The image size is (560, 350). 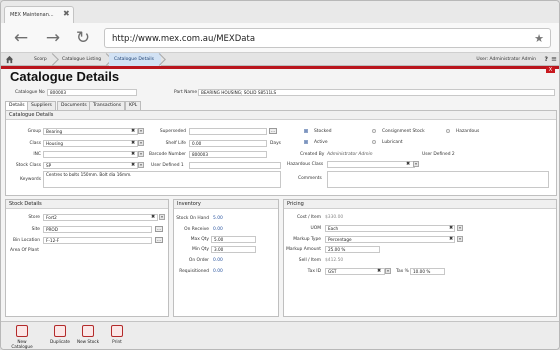 I want to click on reload-icon: ↻, so click(x=83, y=38).